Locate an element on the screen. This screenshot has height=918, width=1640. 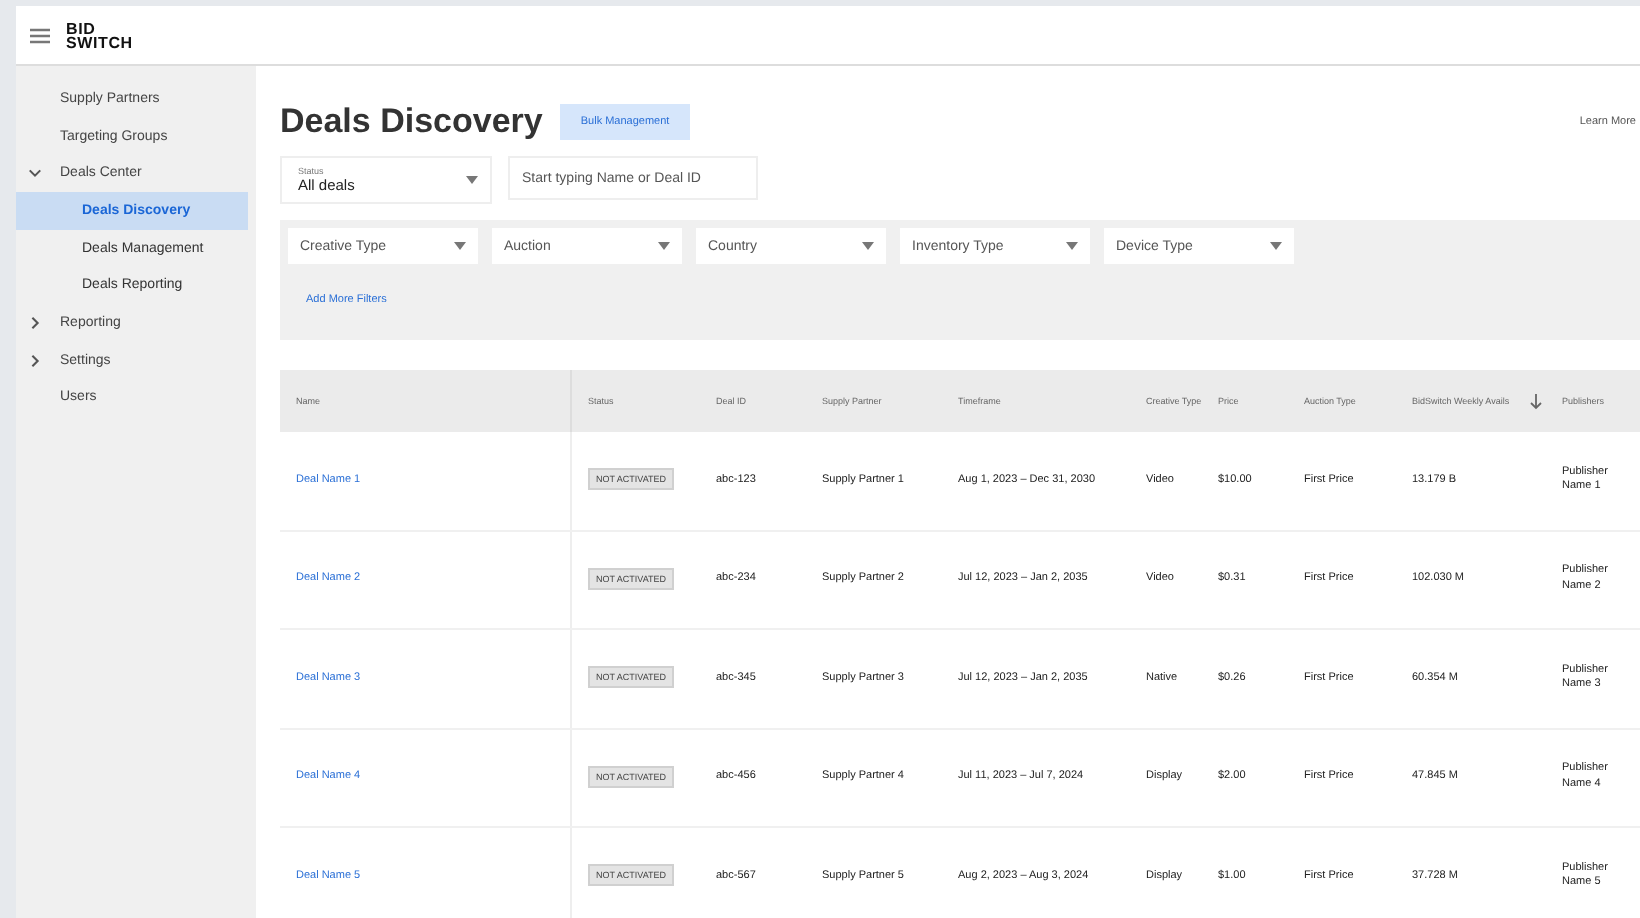
sort-arrow-icon is located at coordinates (1535, 401).